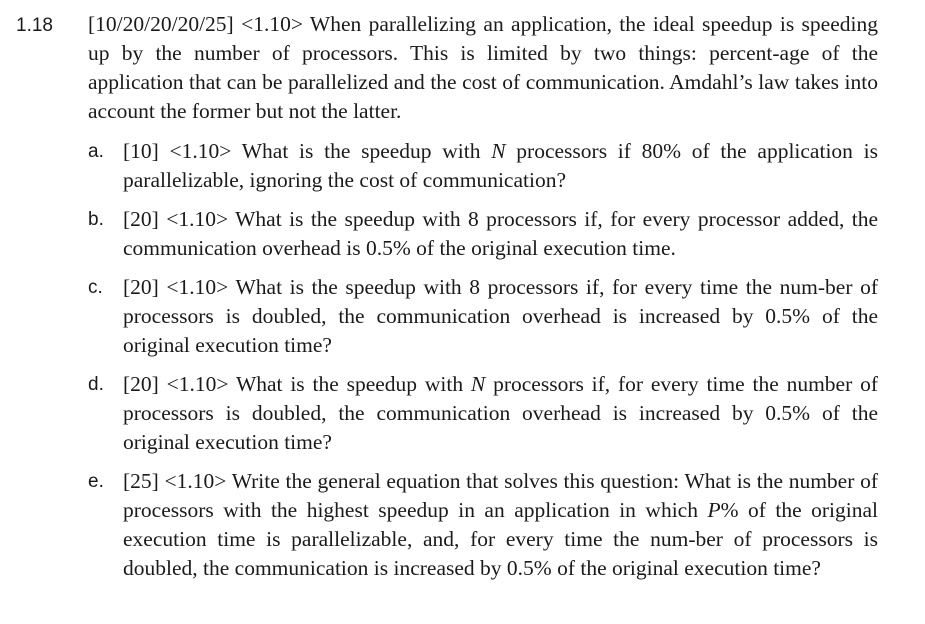 The width and height of the screenshot is (925, 624). I want to click on subquestion-letter: e., so click(96, 481).